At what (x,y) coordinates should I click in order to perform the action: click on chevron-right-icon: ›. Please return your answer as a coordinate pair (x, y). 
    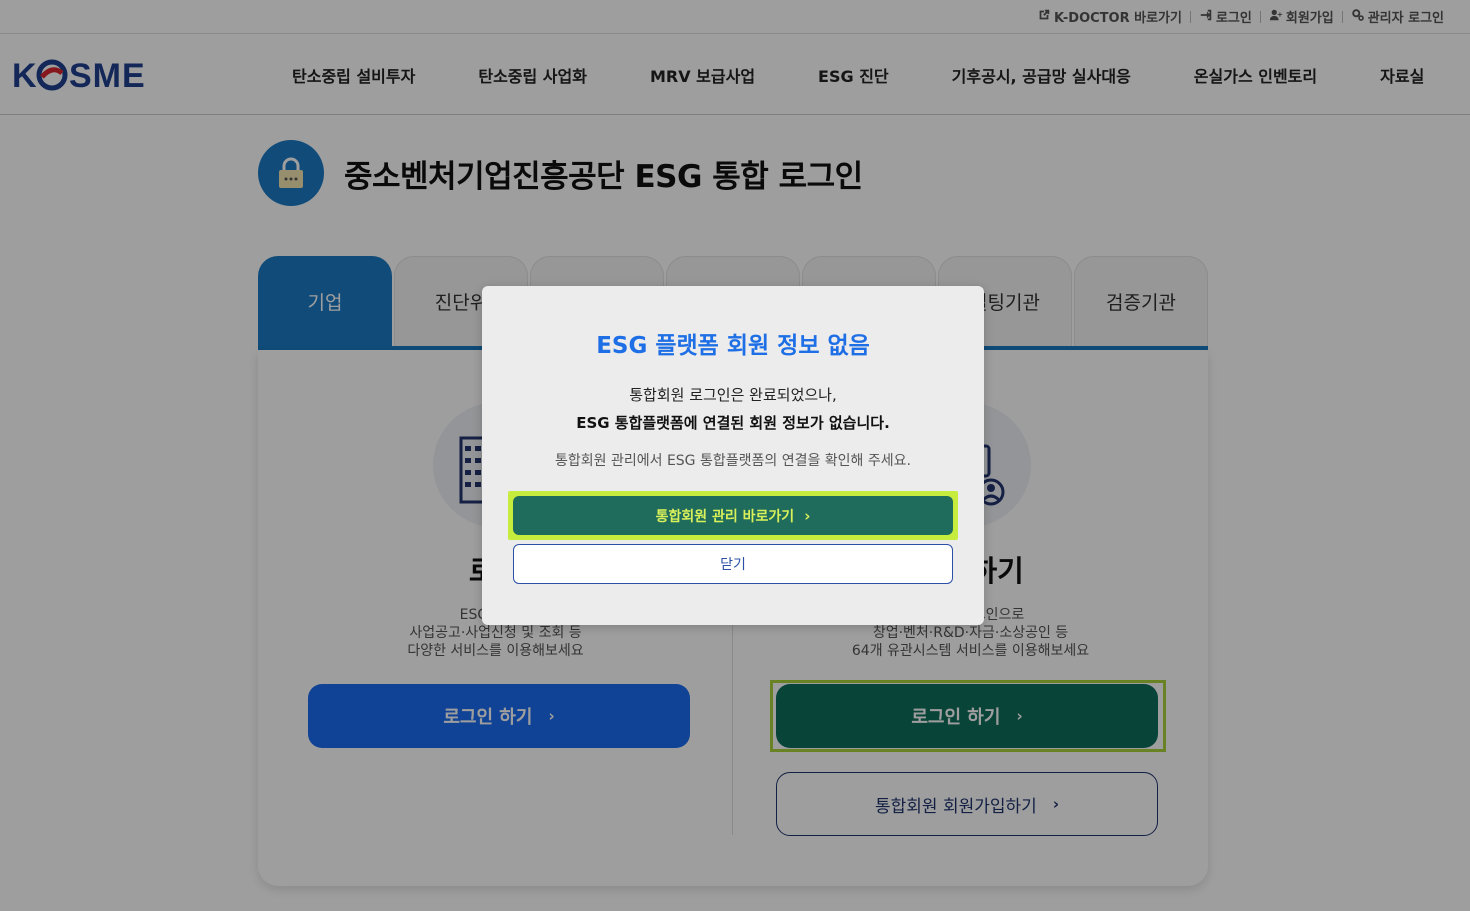
    Looking at the image, I should click on (807, 515).